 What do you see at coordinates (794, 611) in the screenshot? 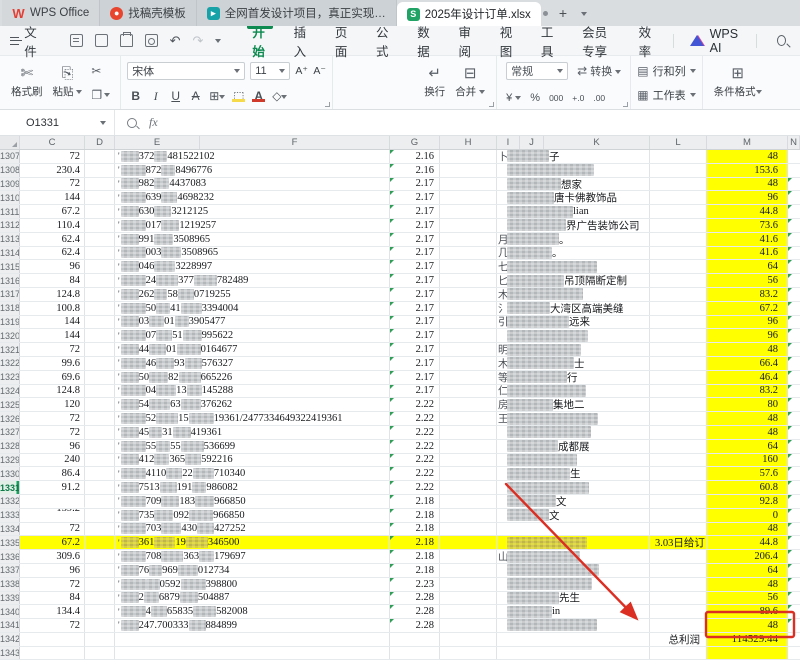
I see `cell-N1340` at bounding box center [794, 611].